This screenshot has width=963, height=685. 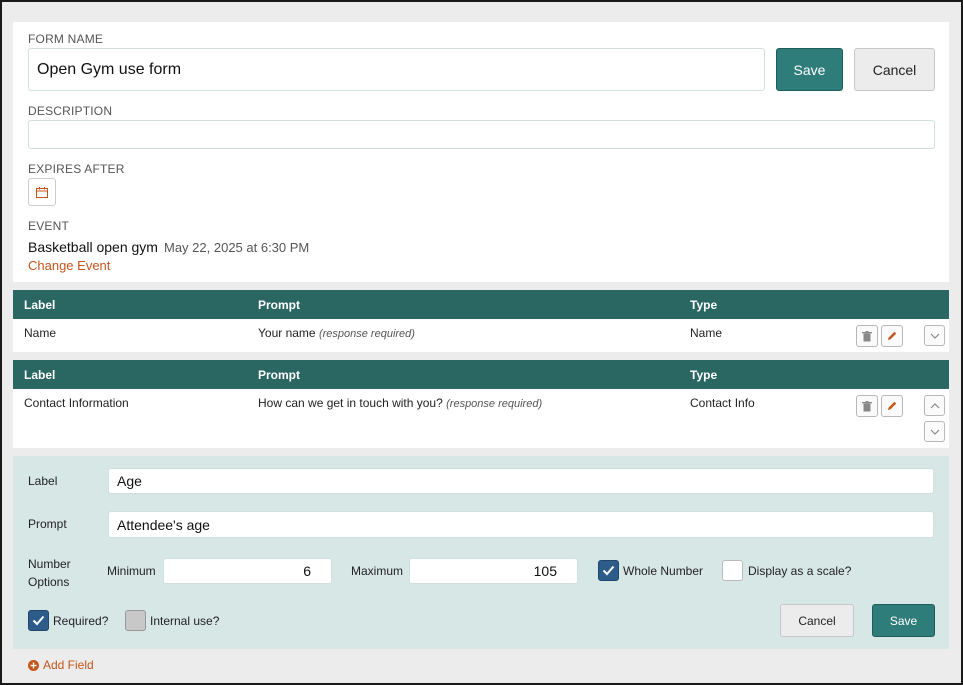 I want to click on table-row: Name Your name (response required) Name, so click(x=481, y=335).